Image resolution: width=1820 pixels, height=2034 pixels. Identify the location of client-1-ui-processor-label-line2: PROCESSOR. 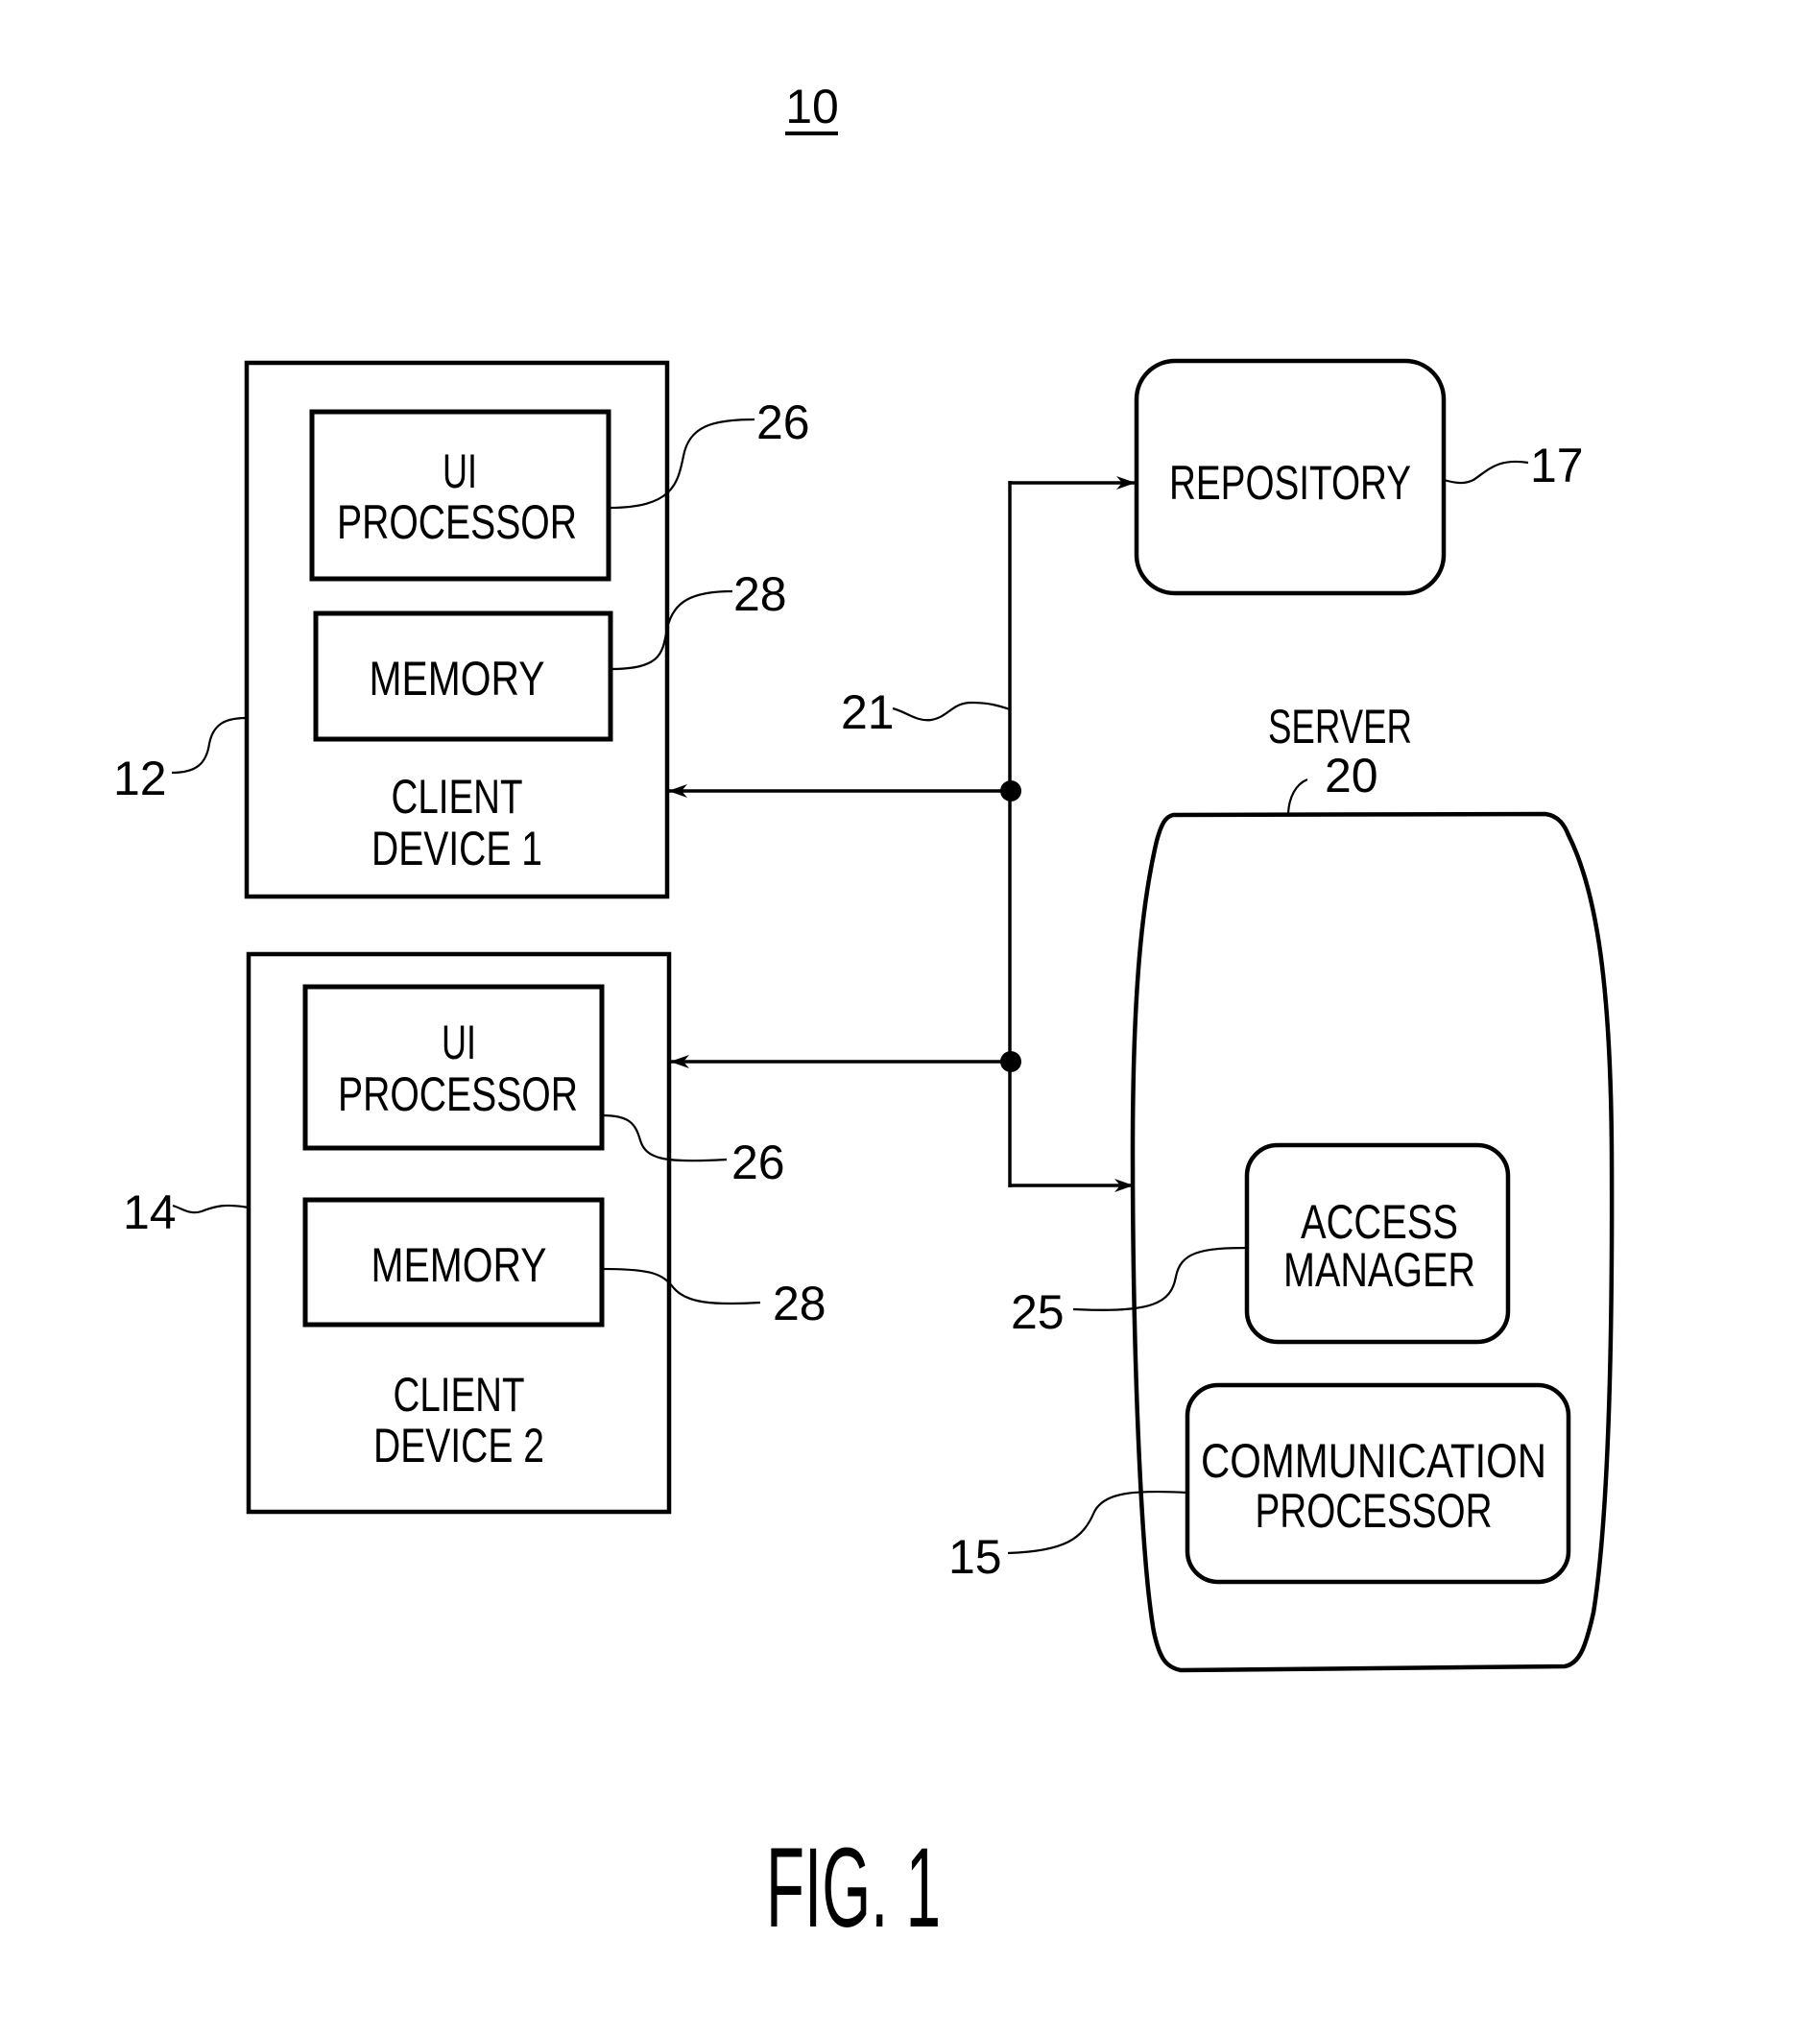
(457, 522).